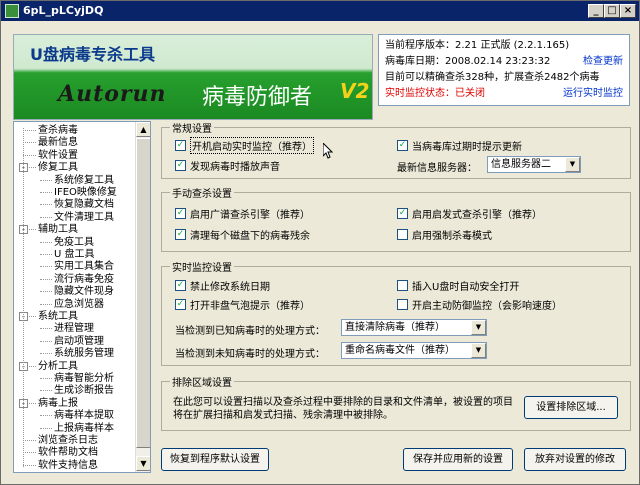 The image size is (640, 485). I want to click on manual-scan-title: 手动查杀设置, so click(202, 192).